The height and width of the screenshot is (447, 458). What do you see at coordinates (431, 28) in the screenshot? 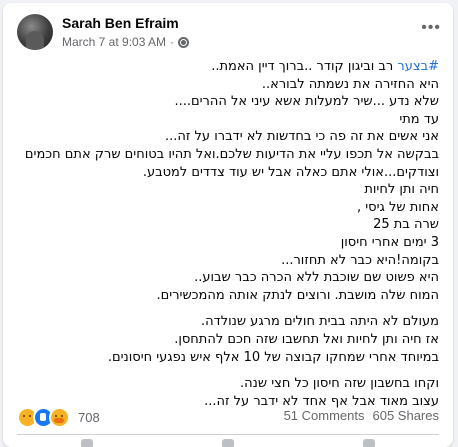
I see `more-horizontal-icon: •••` at bounding box center [431, 28].